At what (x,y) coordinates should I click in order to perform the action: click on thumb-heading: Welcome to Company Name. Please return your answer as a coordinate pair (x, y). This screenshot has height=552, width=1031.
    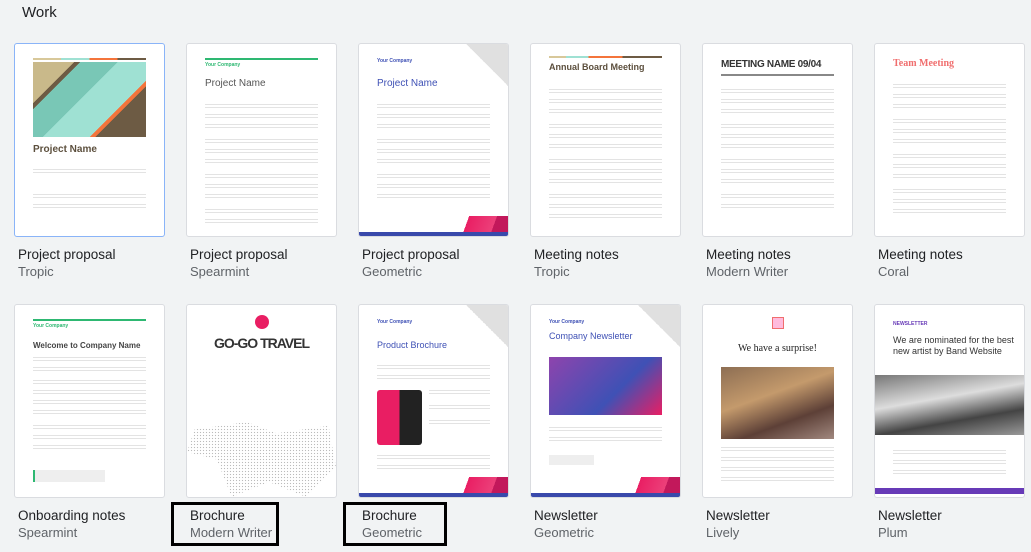
    Looking at the image, I should click on (87, 345).